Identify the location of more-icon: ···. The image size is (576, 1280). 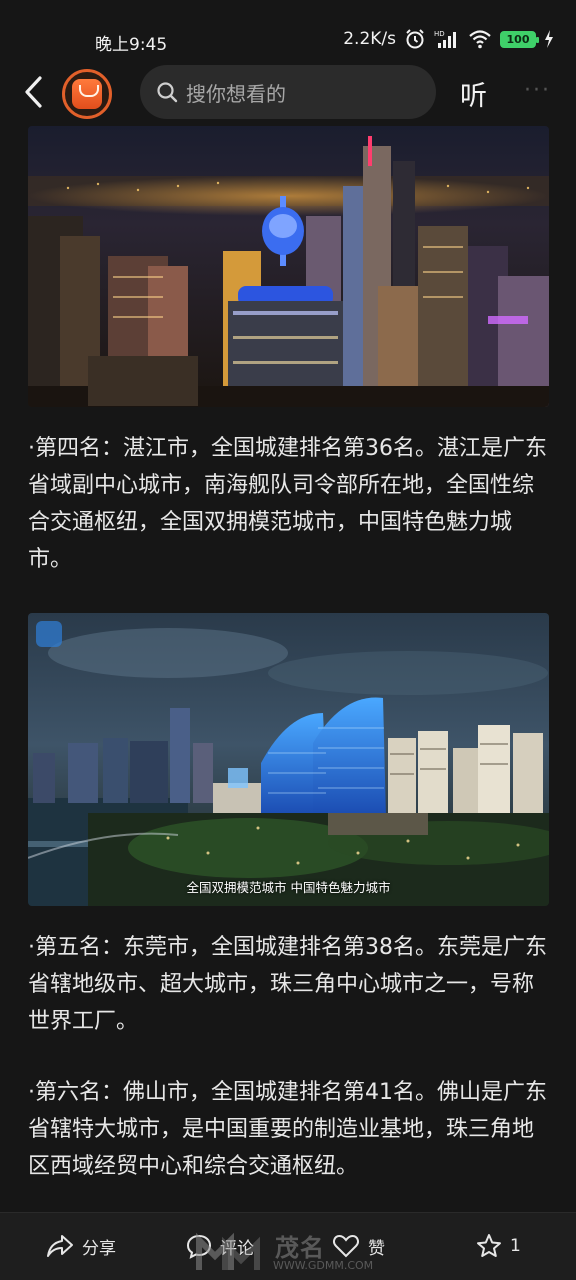
(537, 90).